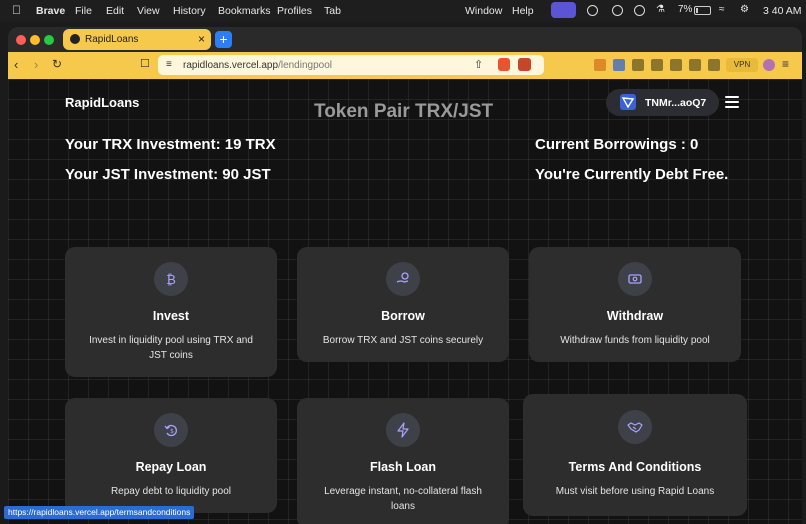  I want to click on bitcoin-icon: ₿, so click(171, 279).